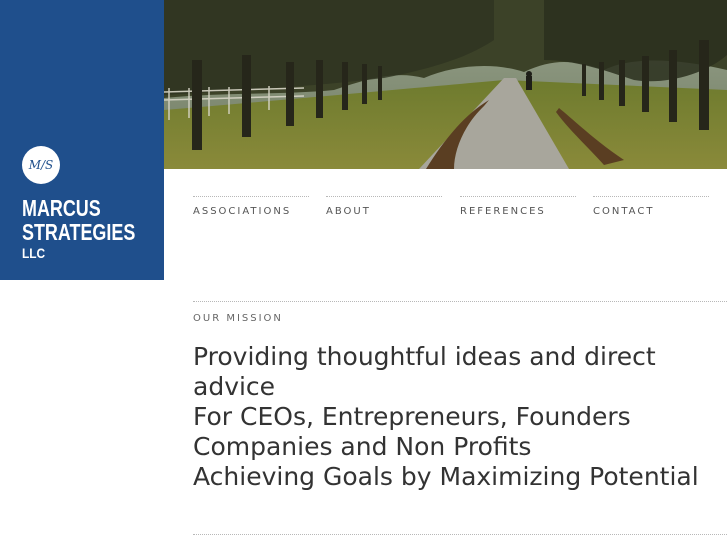  What do you see at coordinates (362, 446) in the screenshot?
I see `mission-line: Companies and Non Profits` at bounding box center [362, 446].